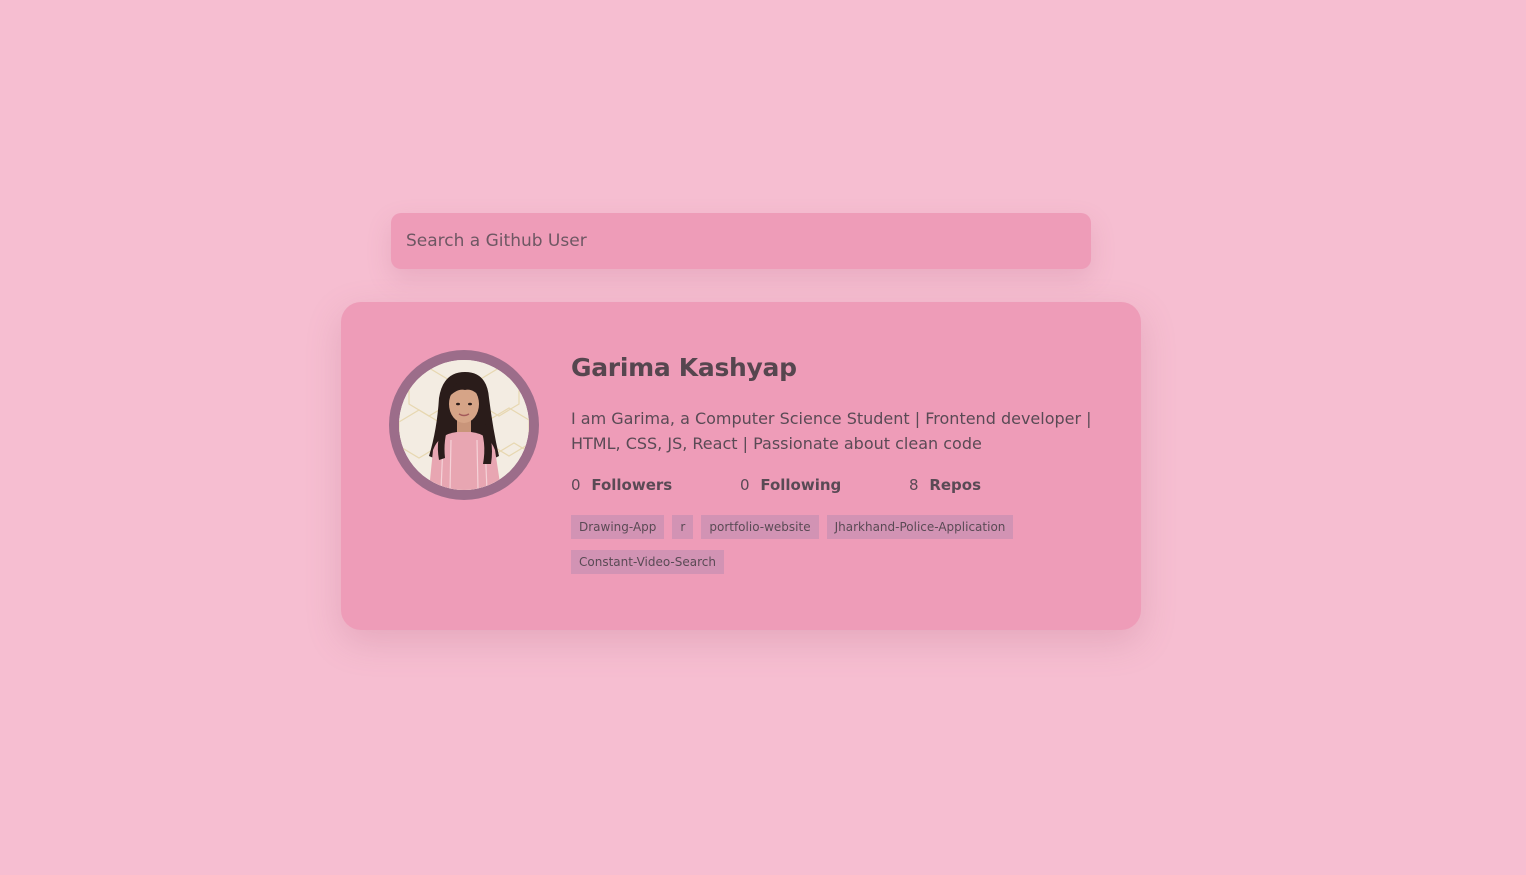 The image size is (1526, 875). What do you see at coordinates (801, 485) in the screenshot?
I see `stat-label: Following` at bounding box center [801, 485].